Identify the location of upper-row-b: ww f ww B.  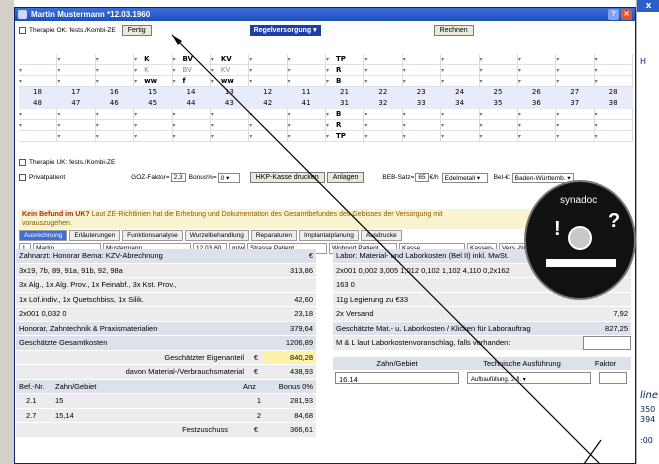
(326, 81).